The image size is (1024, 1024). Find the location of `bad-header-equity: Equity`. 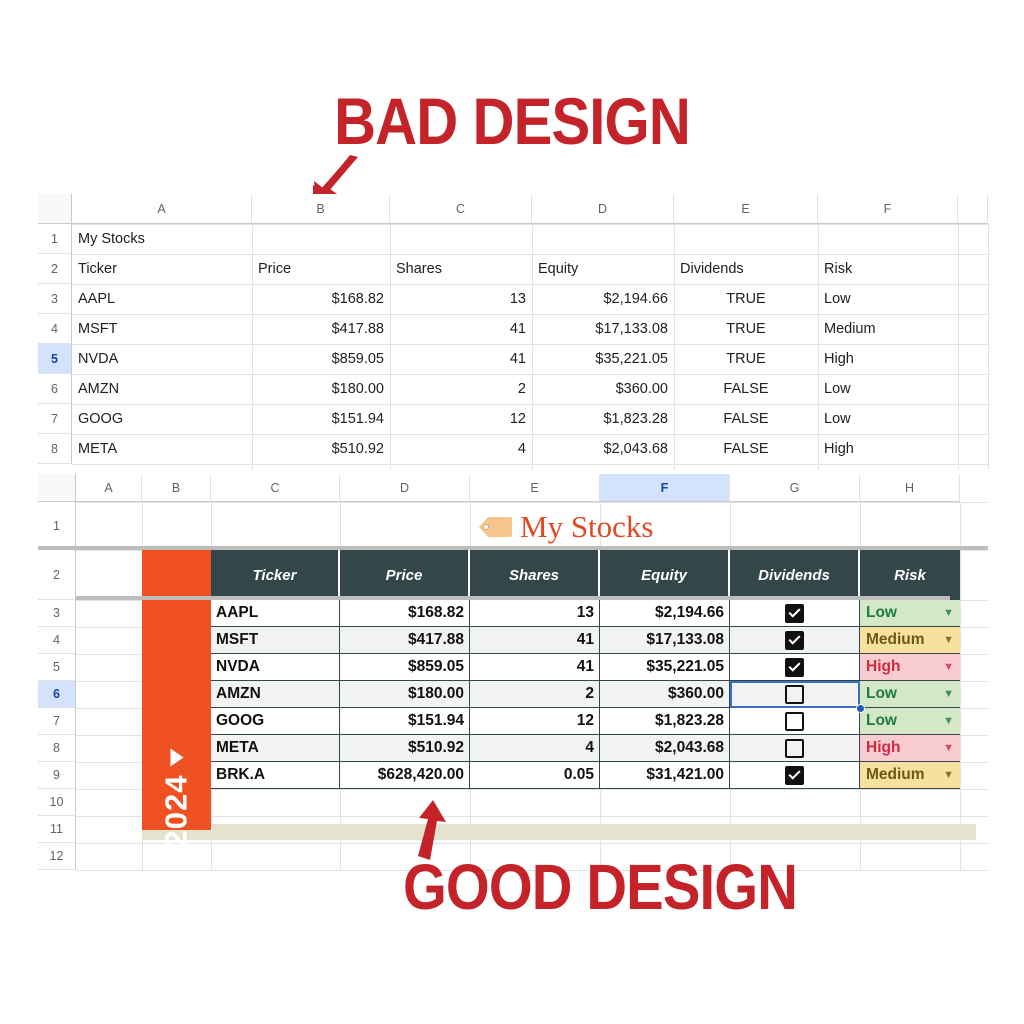

bad-header-equity: Equity is located at coordinates (603, 269).